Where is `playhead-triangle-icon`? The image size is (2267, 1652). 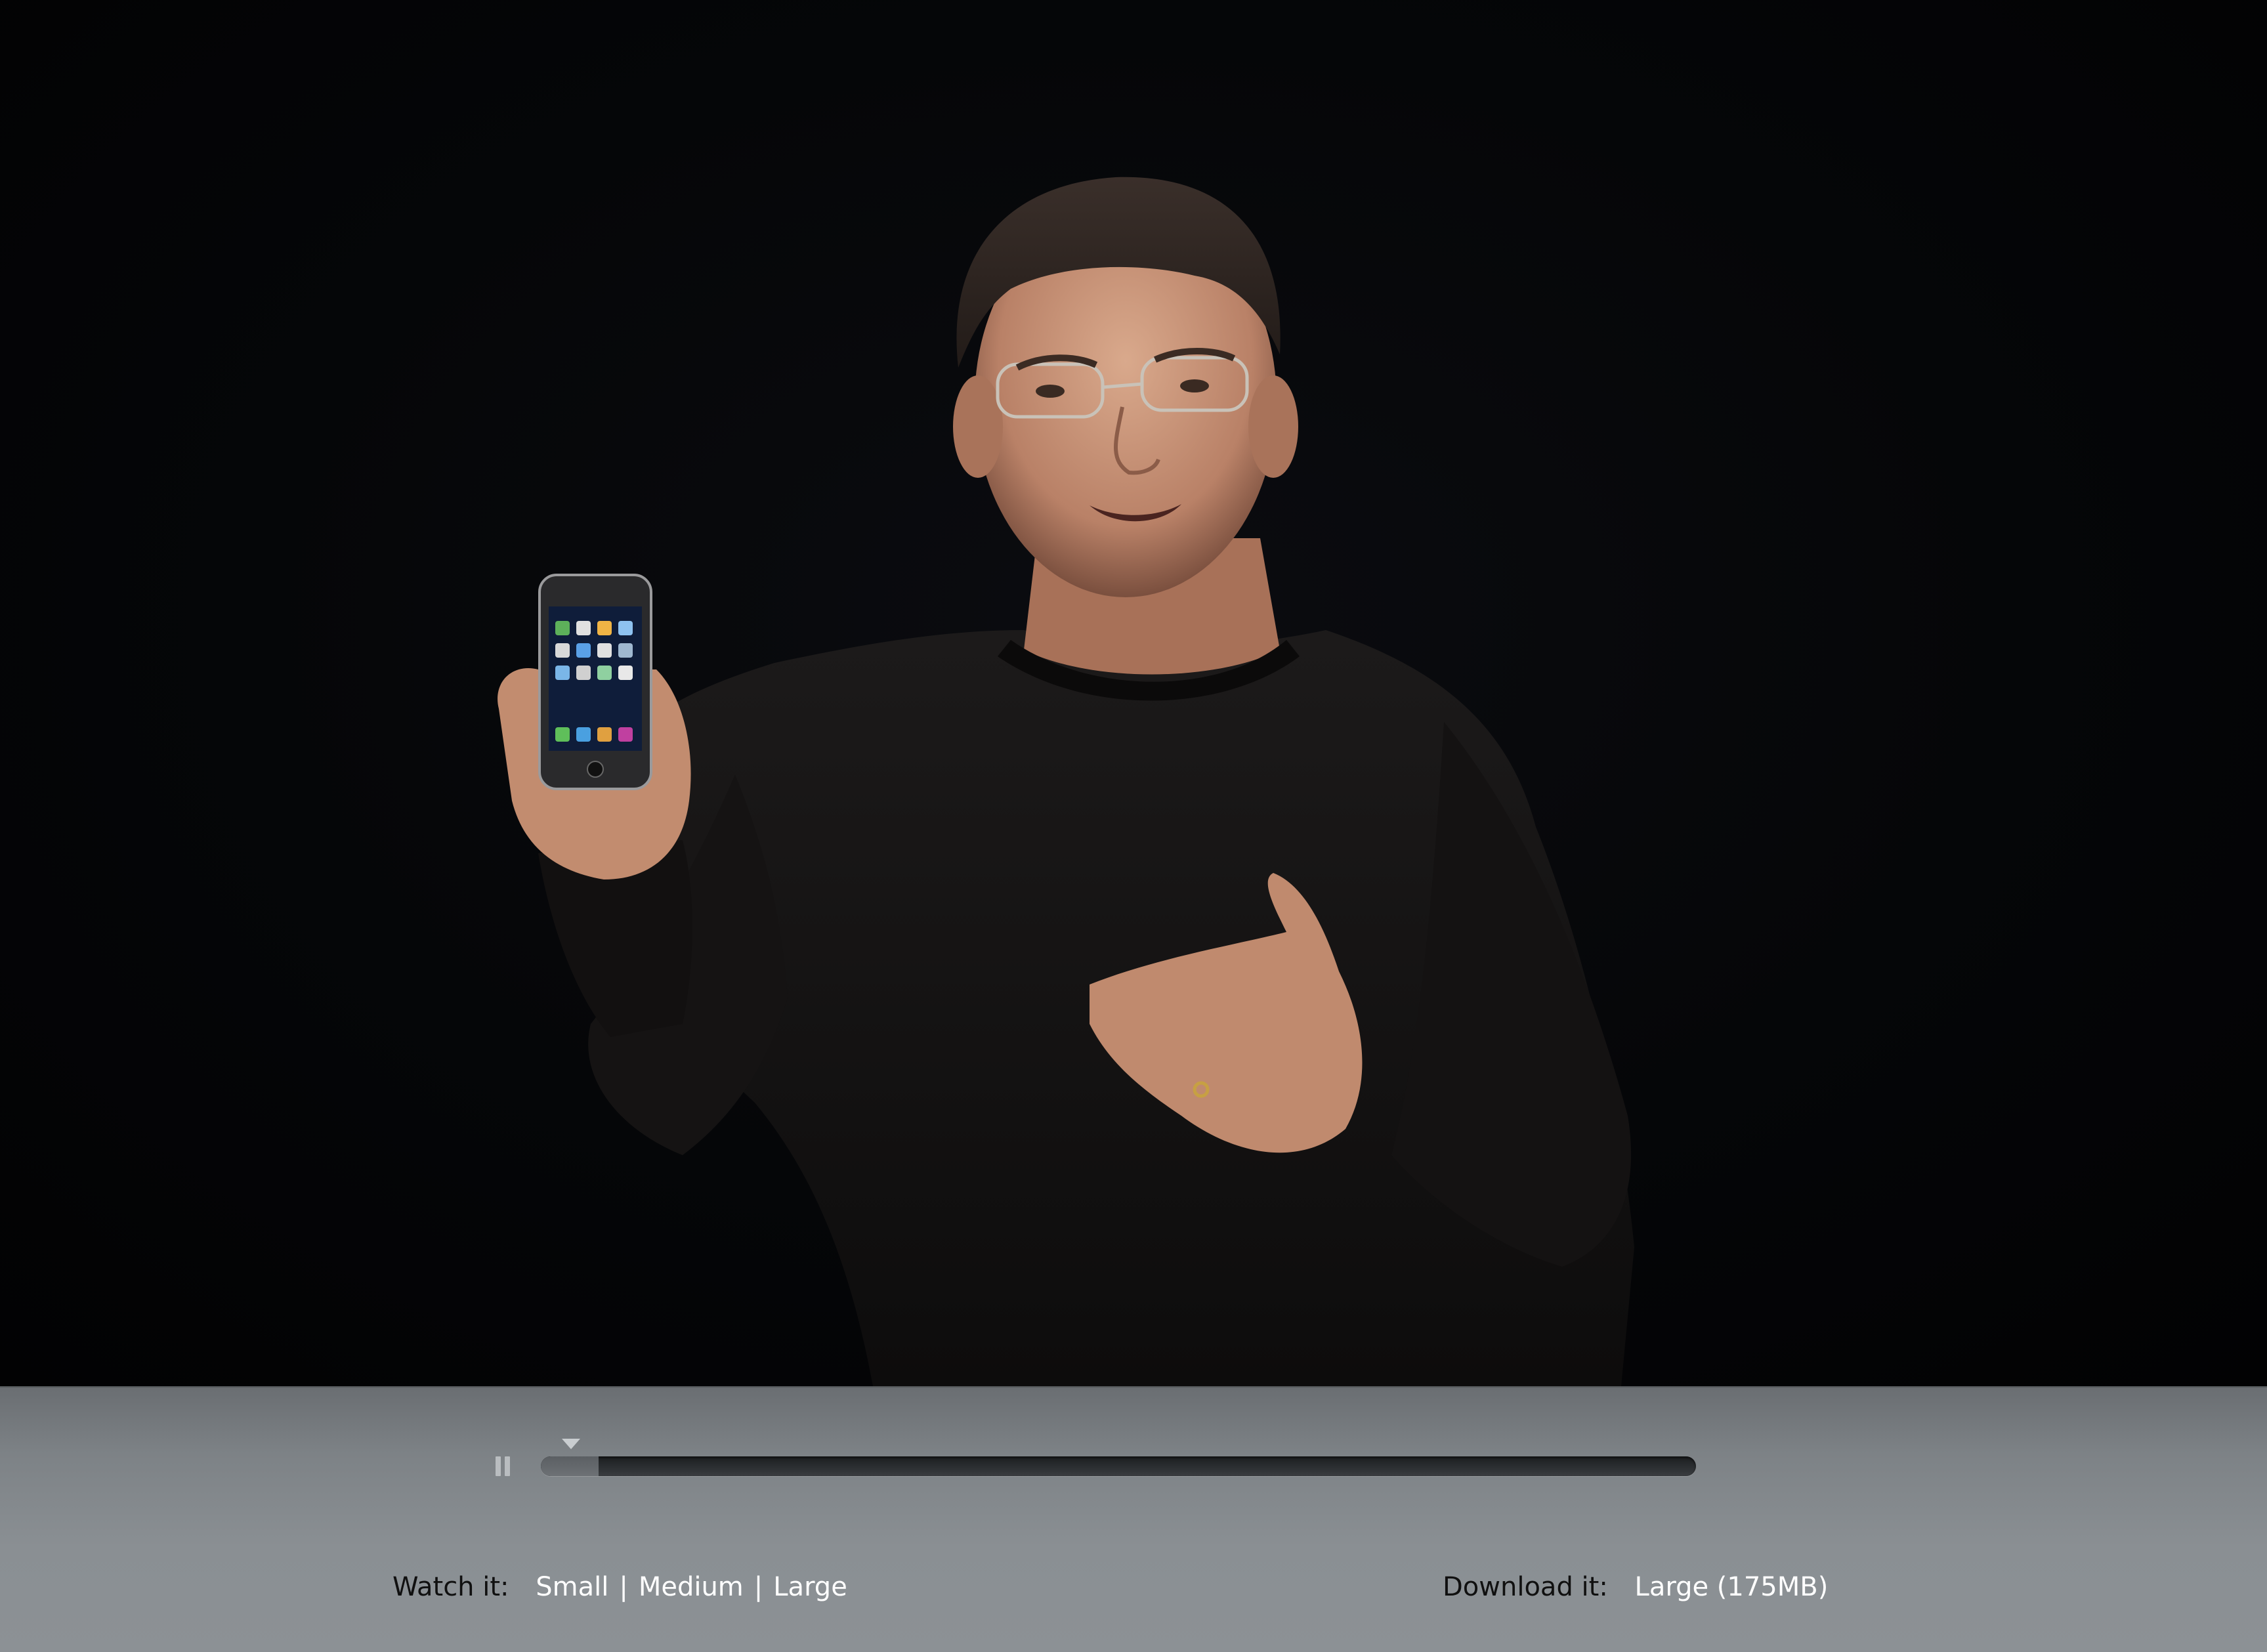 playhead-triangle-icon is located at coordinates (571, 1444).